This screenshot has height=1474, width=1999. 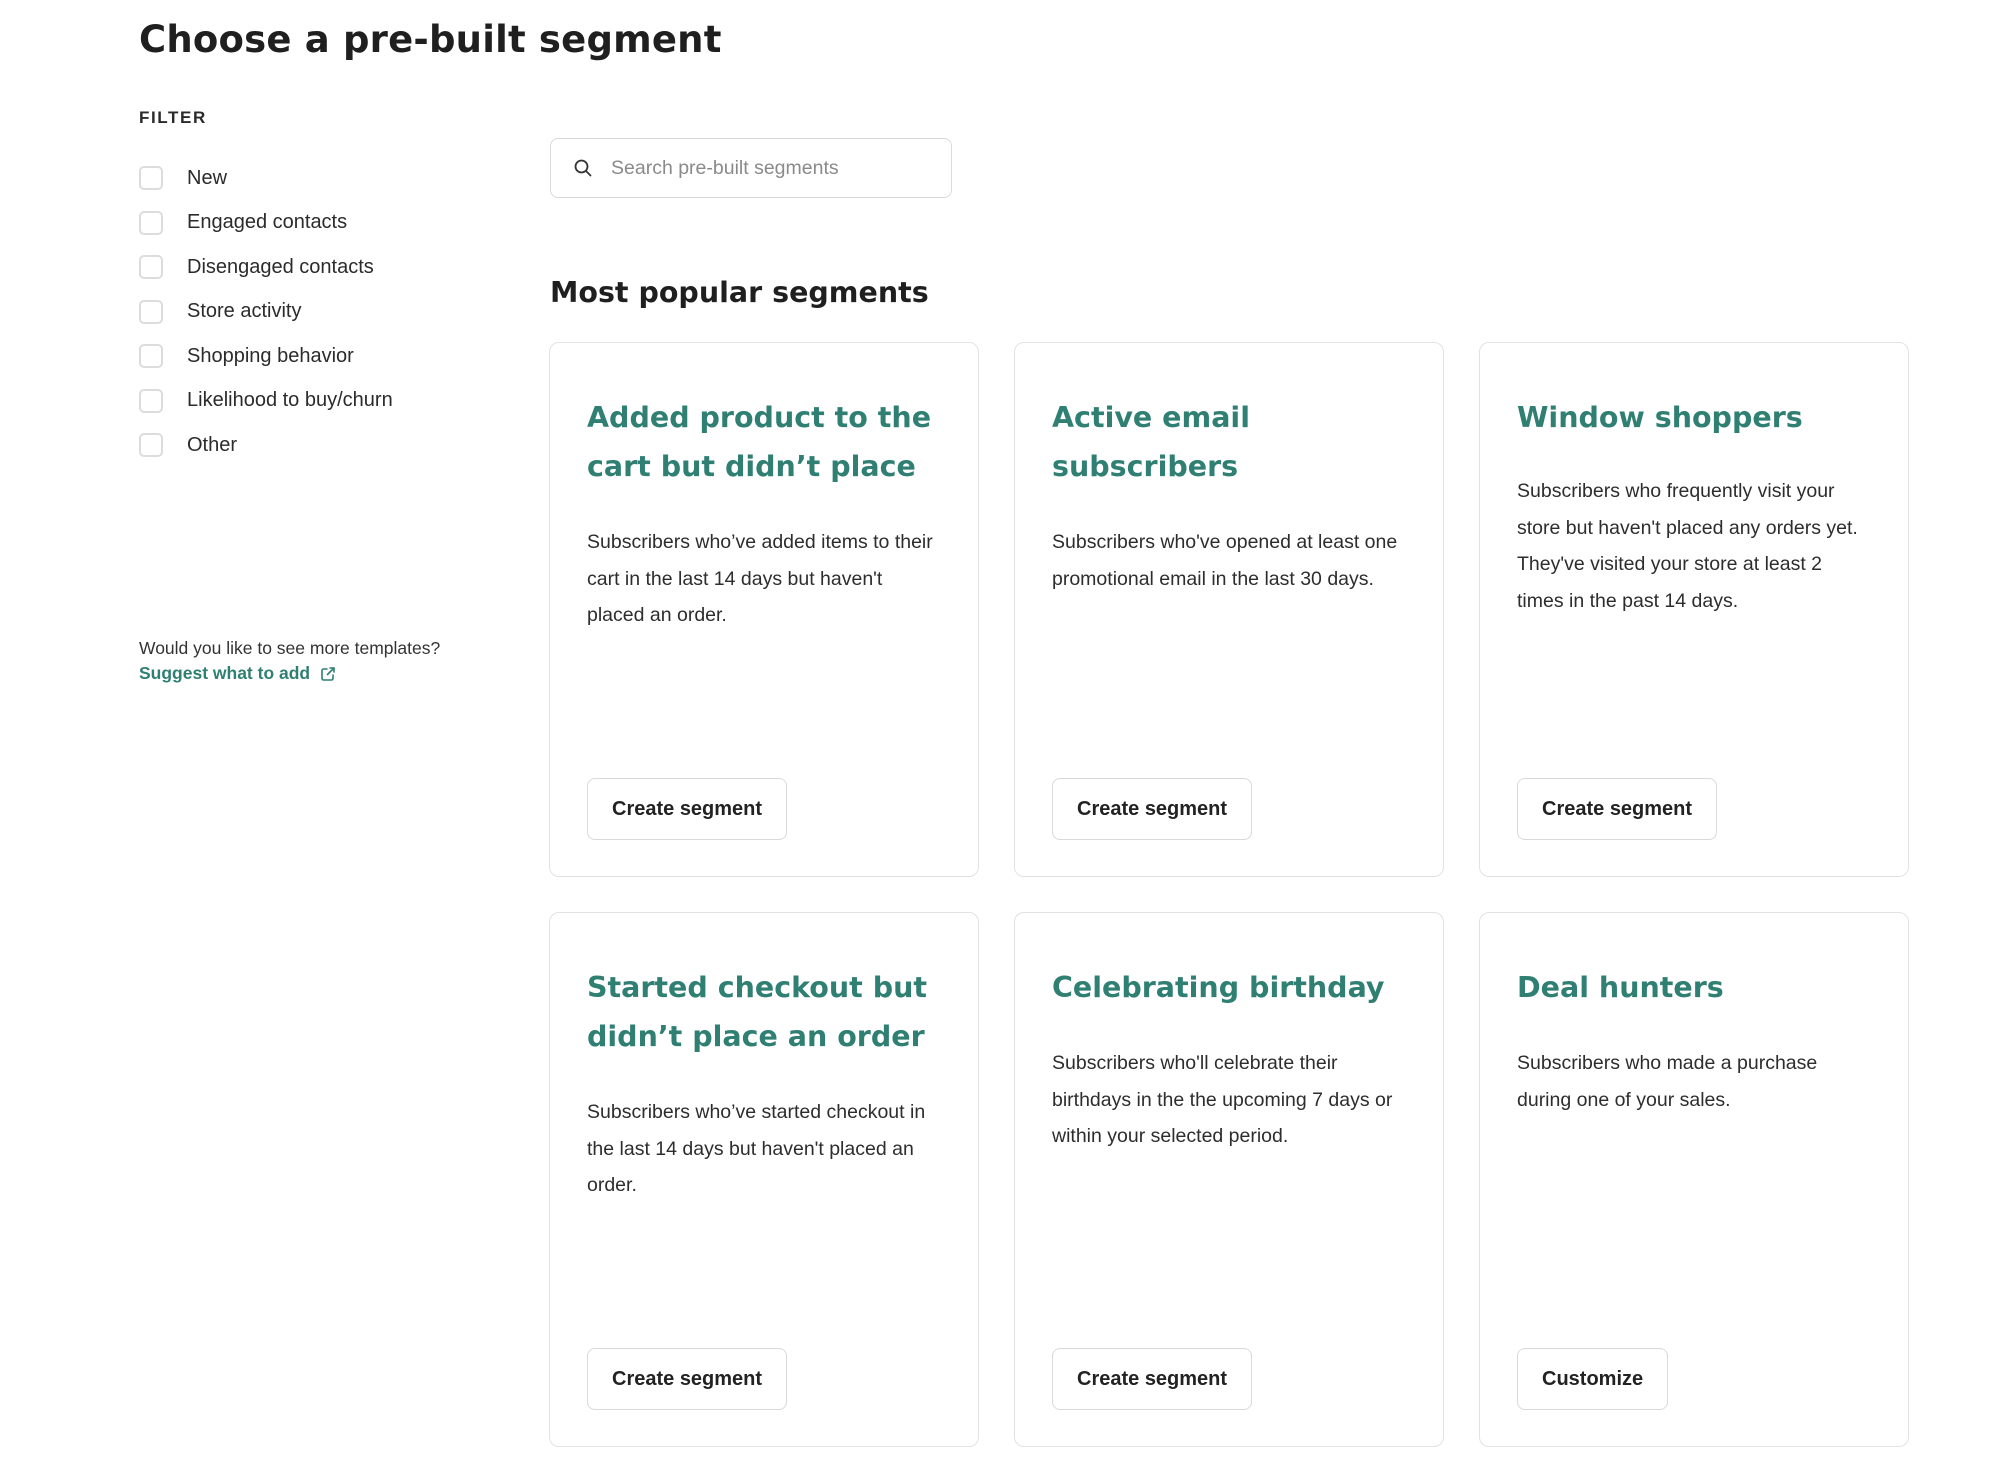 What do you see at coordinates (1620, 987) in the screenshot?
I see `card-title: Deal hunters` at bounding box center [1620, 987].